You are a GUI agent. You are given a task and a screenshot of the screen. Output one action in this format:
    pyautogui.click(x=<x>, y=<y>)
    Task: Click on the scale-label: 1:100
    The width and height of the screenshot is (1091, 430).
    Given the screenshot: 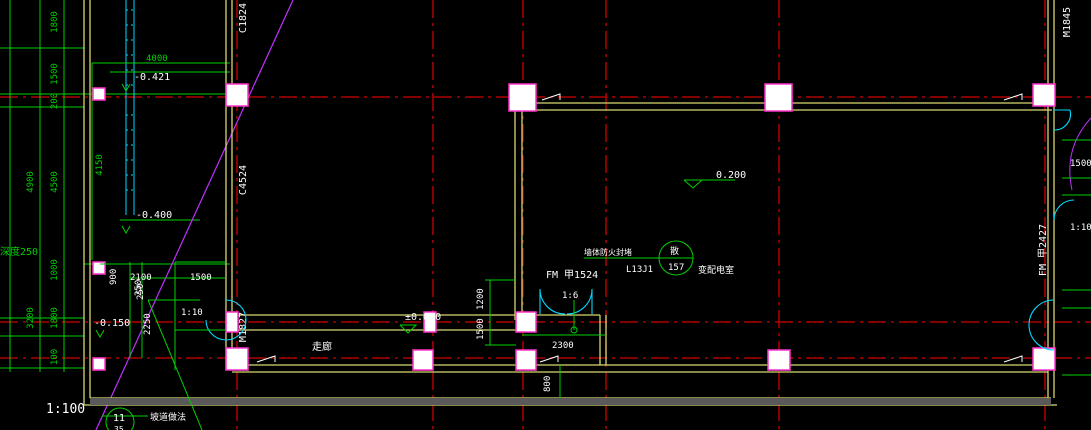 What is the action you would take?
    pyautogui.click(x=65, y=409)
    